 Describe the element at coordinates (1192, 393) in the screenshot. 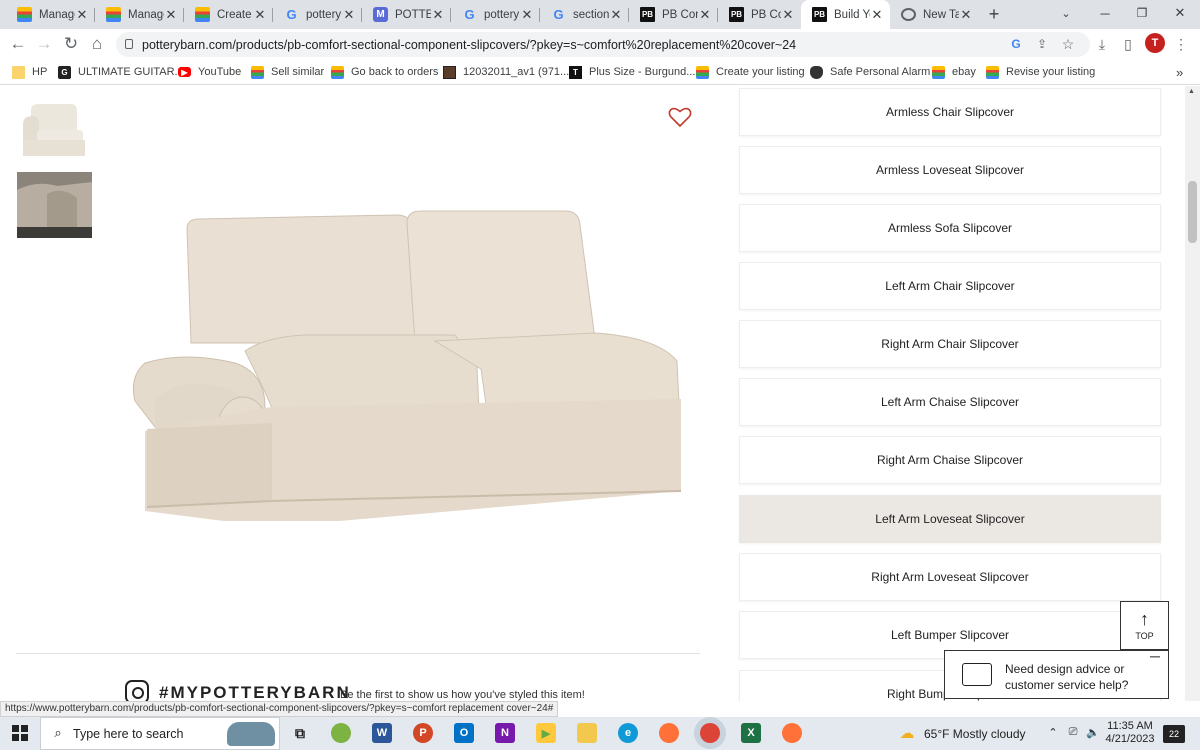

I see `page-scrollbar: ▲` at that location.